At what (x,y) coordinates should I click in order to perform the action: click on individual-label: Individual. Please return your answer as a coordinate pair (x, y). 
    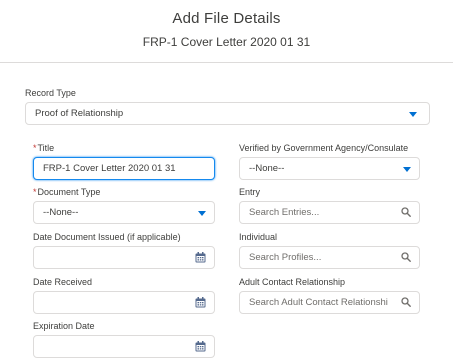
    Looking at the image, I should click on (258, 237).